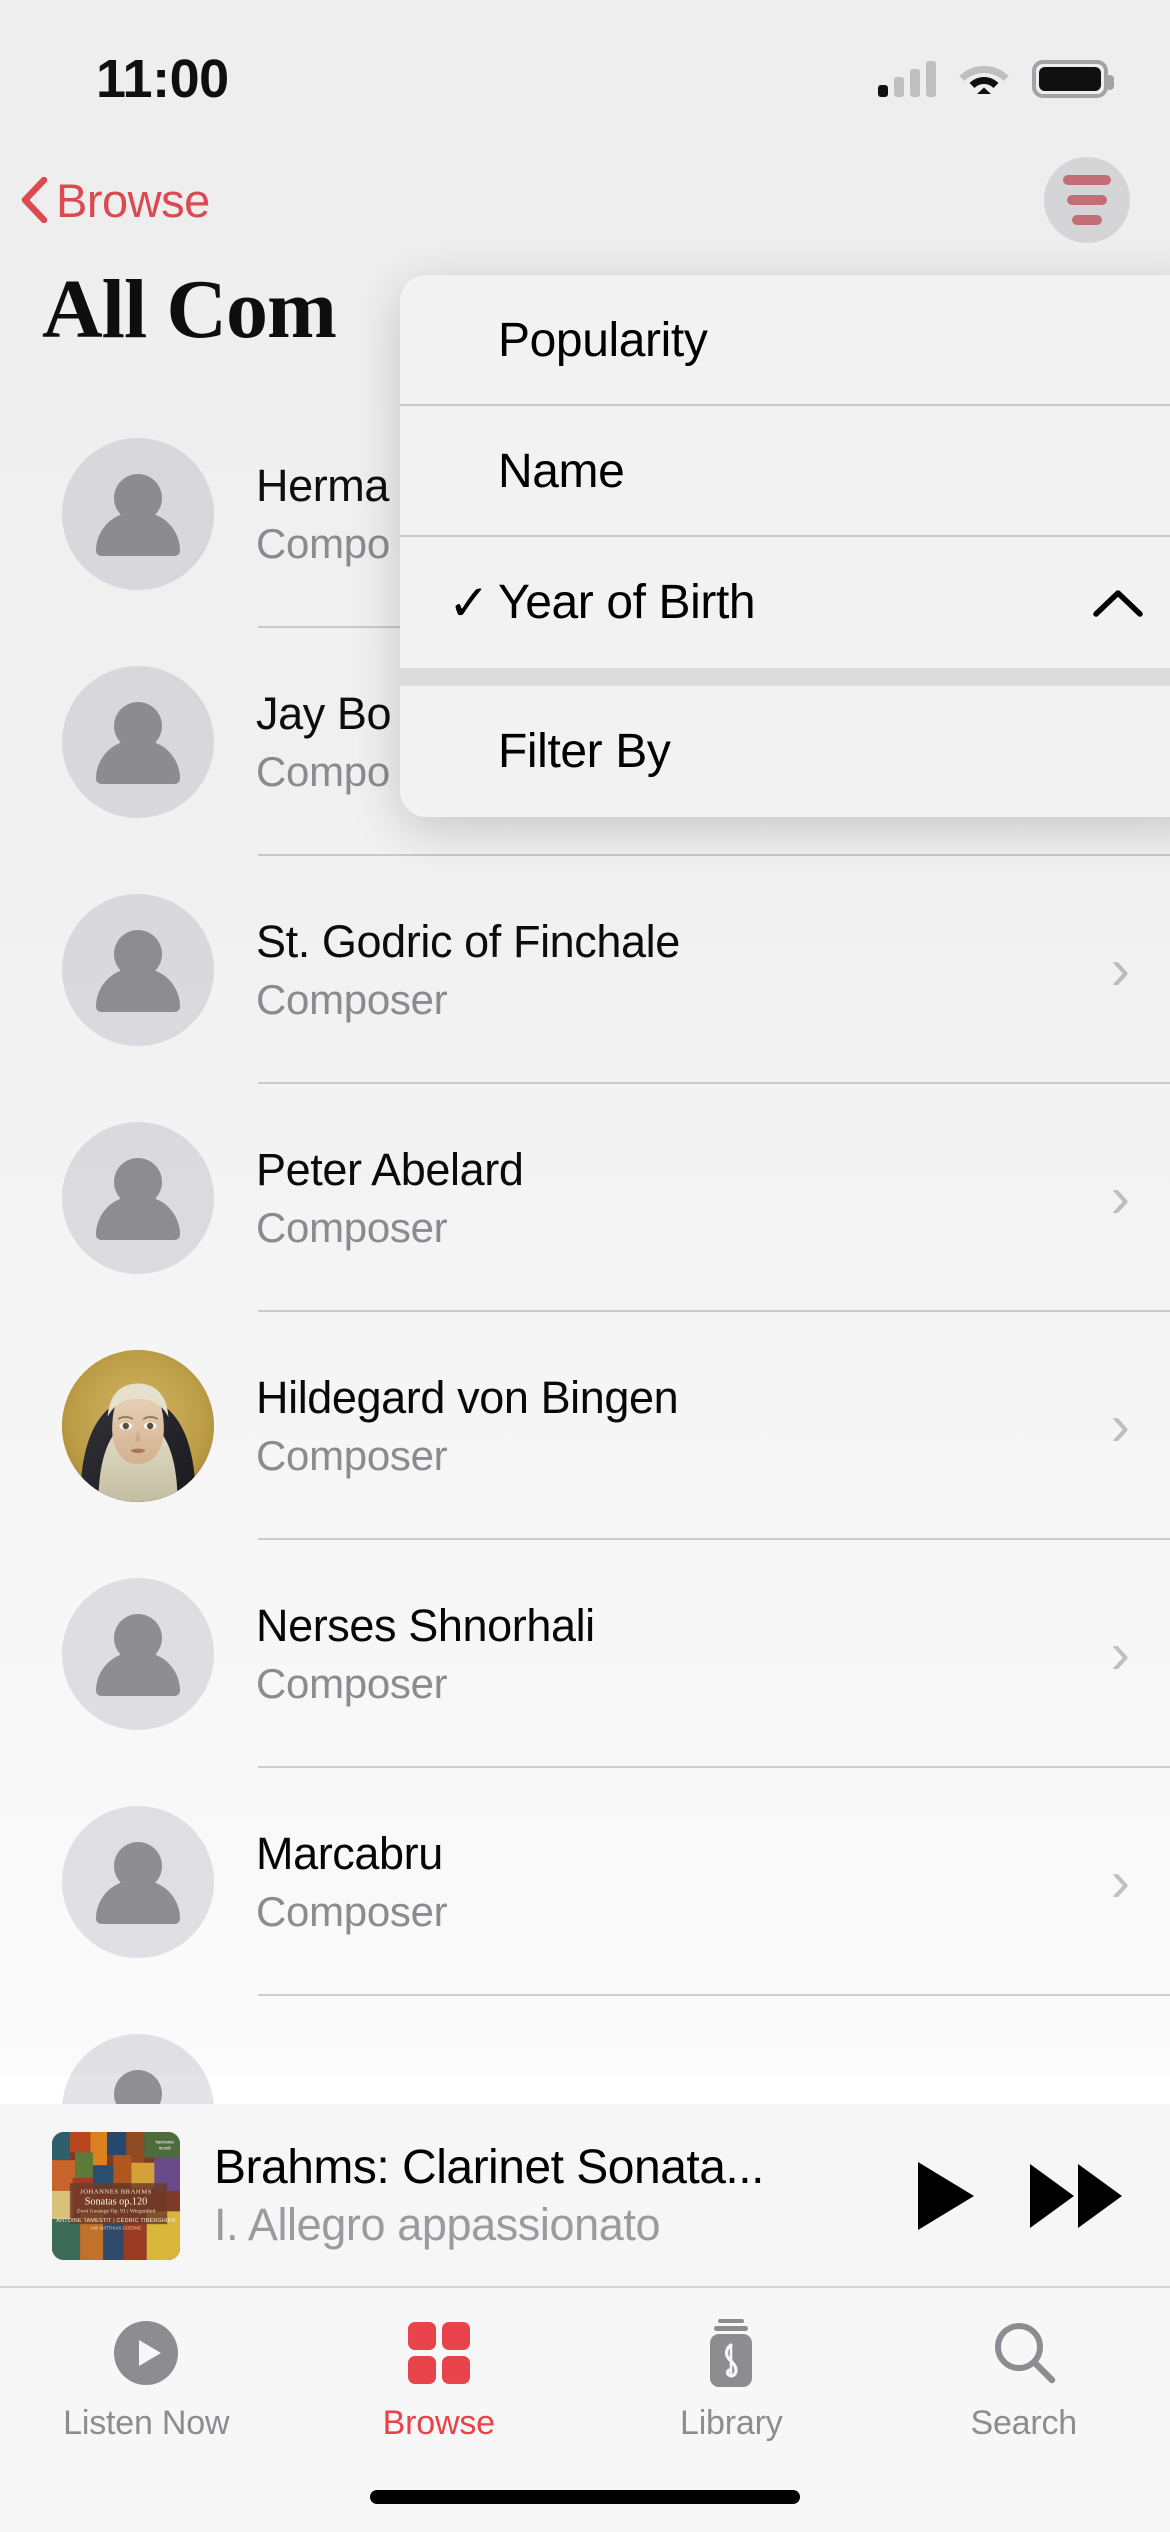 The image size is (1170, 2532). Describe the element at coordinates (585, 970) in the screenshot. I see `list-item: St. Godric of Finchale Composer ›` at that location.